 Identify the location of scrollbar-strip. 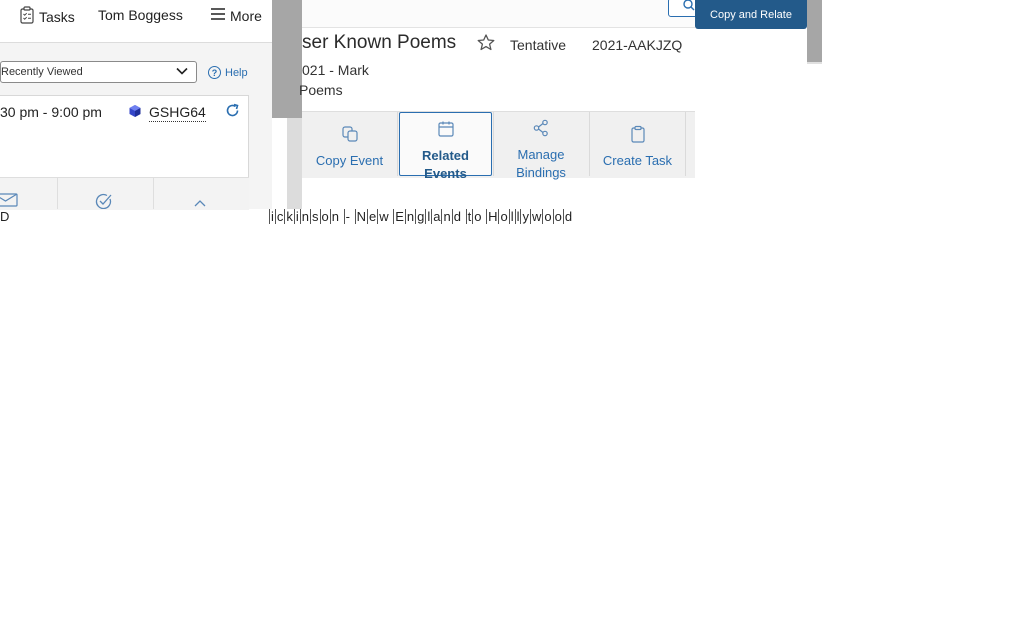
(287, 59).